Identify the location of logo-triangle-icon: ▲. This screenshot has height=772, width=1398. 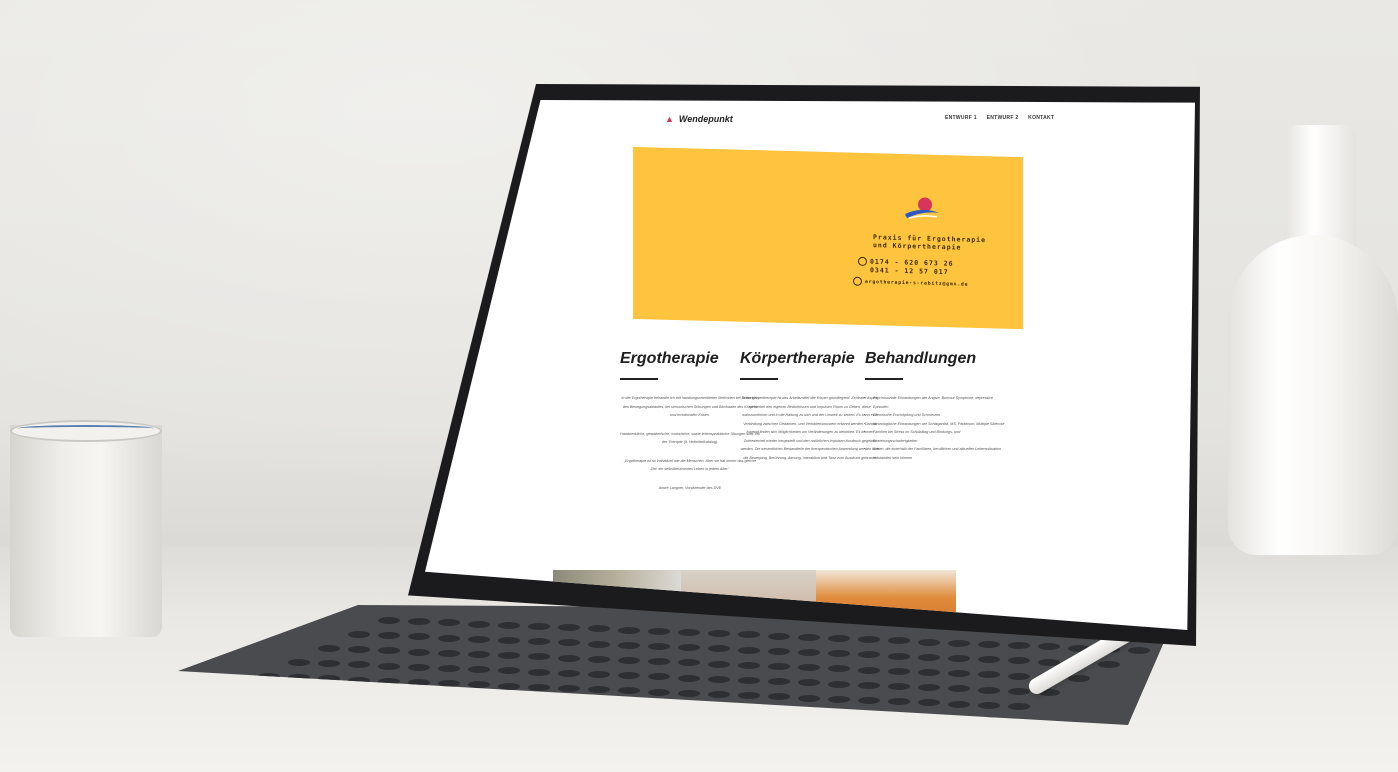
(669, 119).